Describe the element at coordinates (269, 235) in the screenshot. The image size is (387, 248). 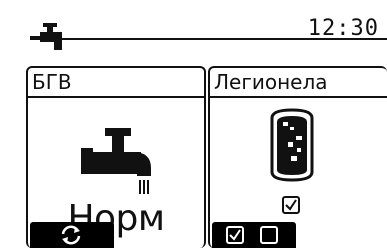
I see `checkbox-empty-icon` at that location.